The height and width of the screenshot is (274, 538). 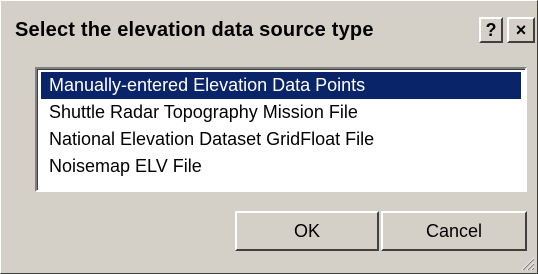 What do you see at coordinates (281, 85) in the screenshot?
I see `list-item: Manually-entered Elevation Data Points` at bounding box center [281, 85].